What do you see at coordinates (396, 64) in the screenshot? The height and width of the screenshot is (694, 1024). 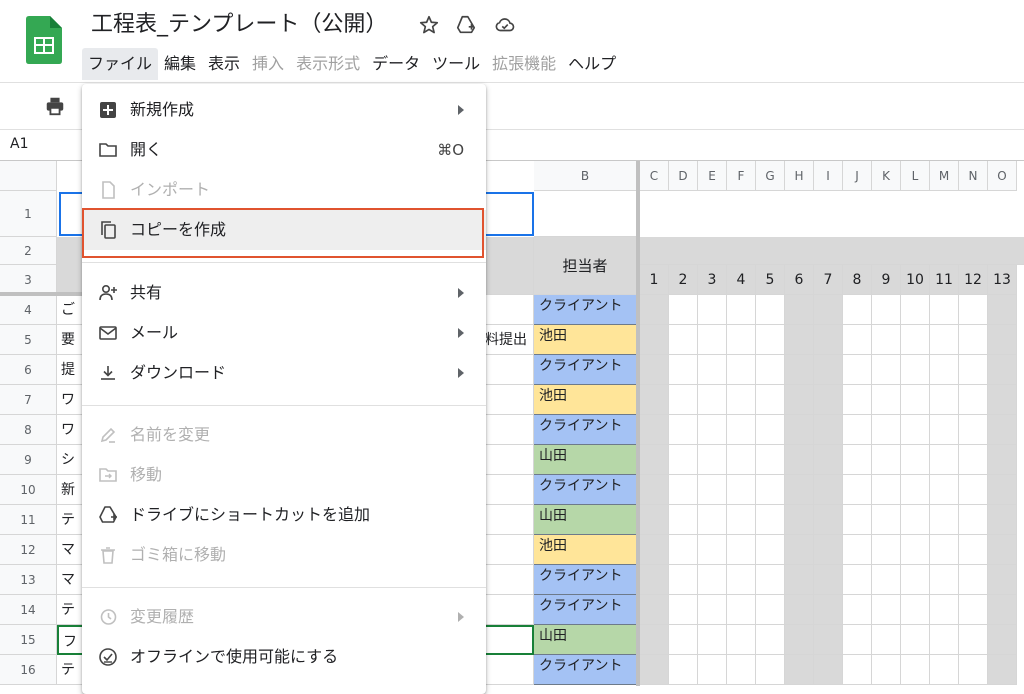 I see `menu-data: データ` at bounding box center [396, 64].